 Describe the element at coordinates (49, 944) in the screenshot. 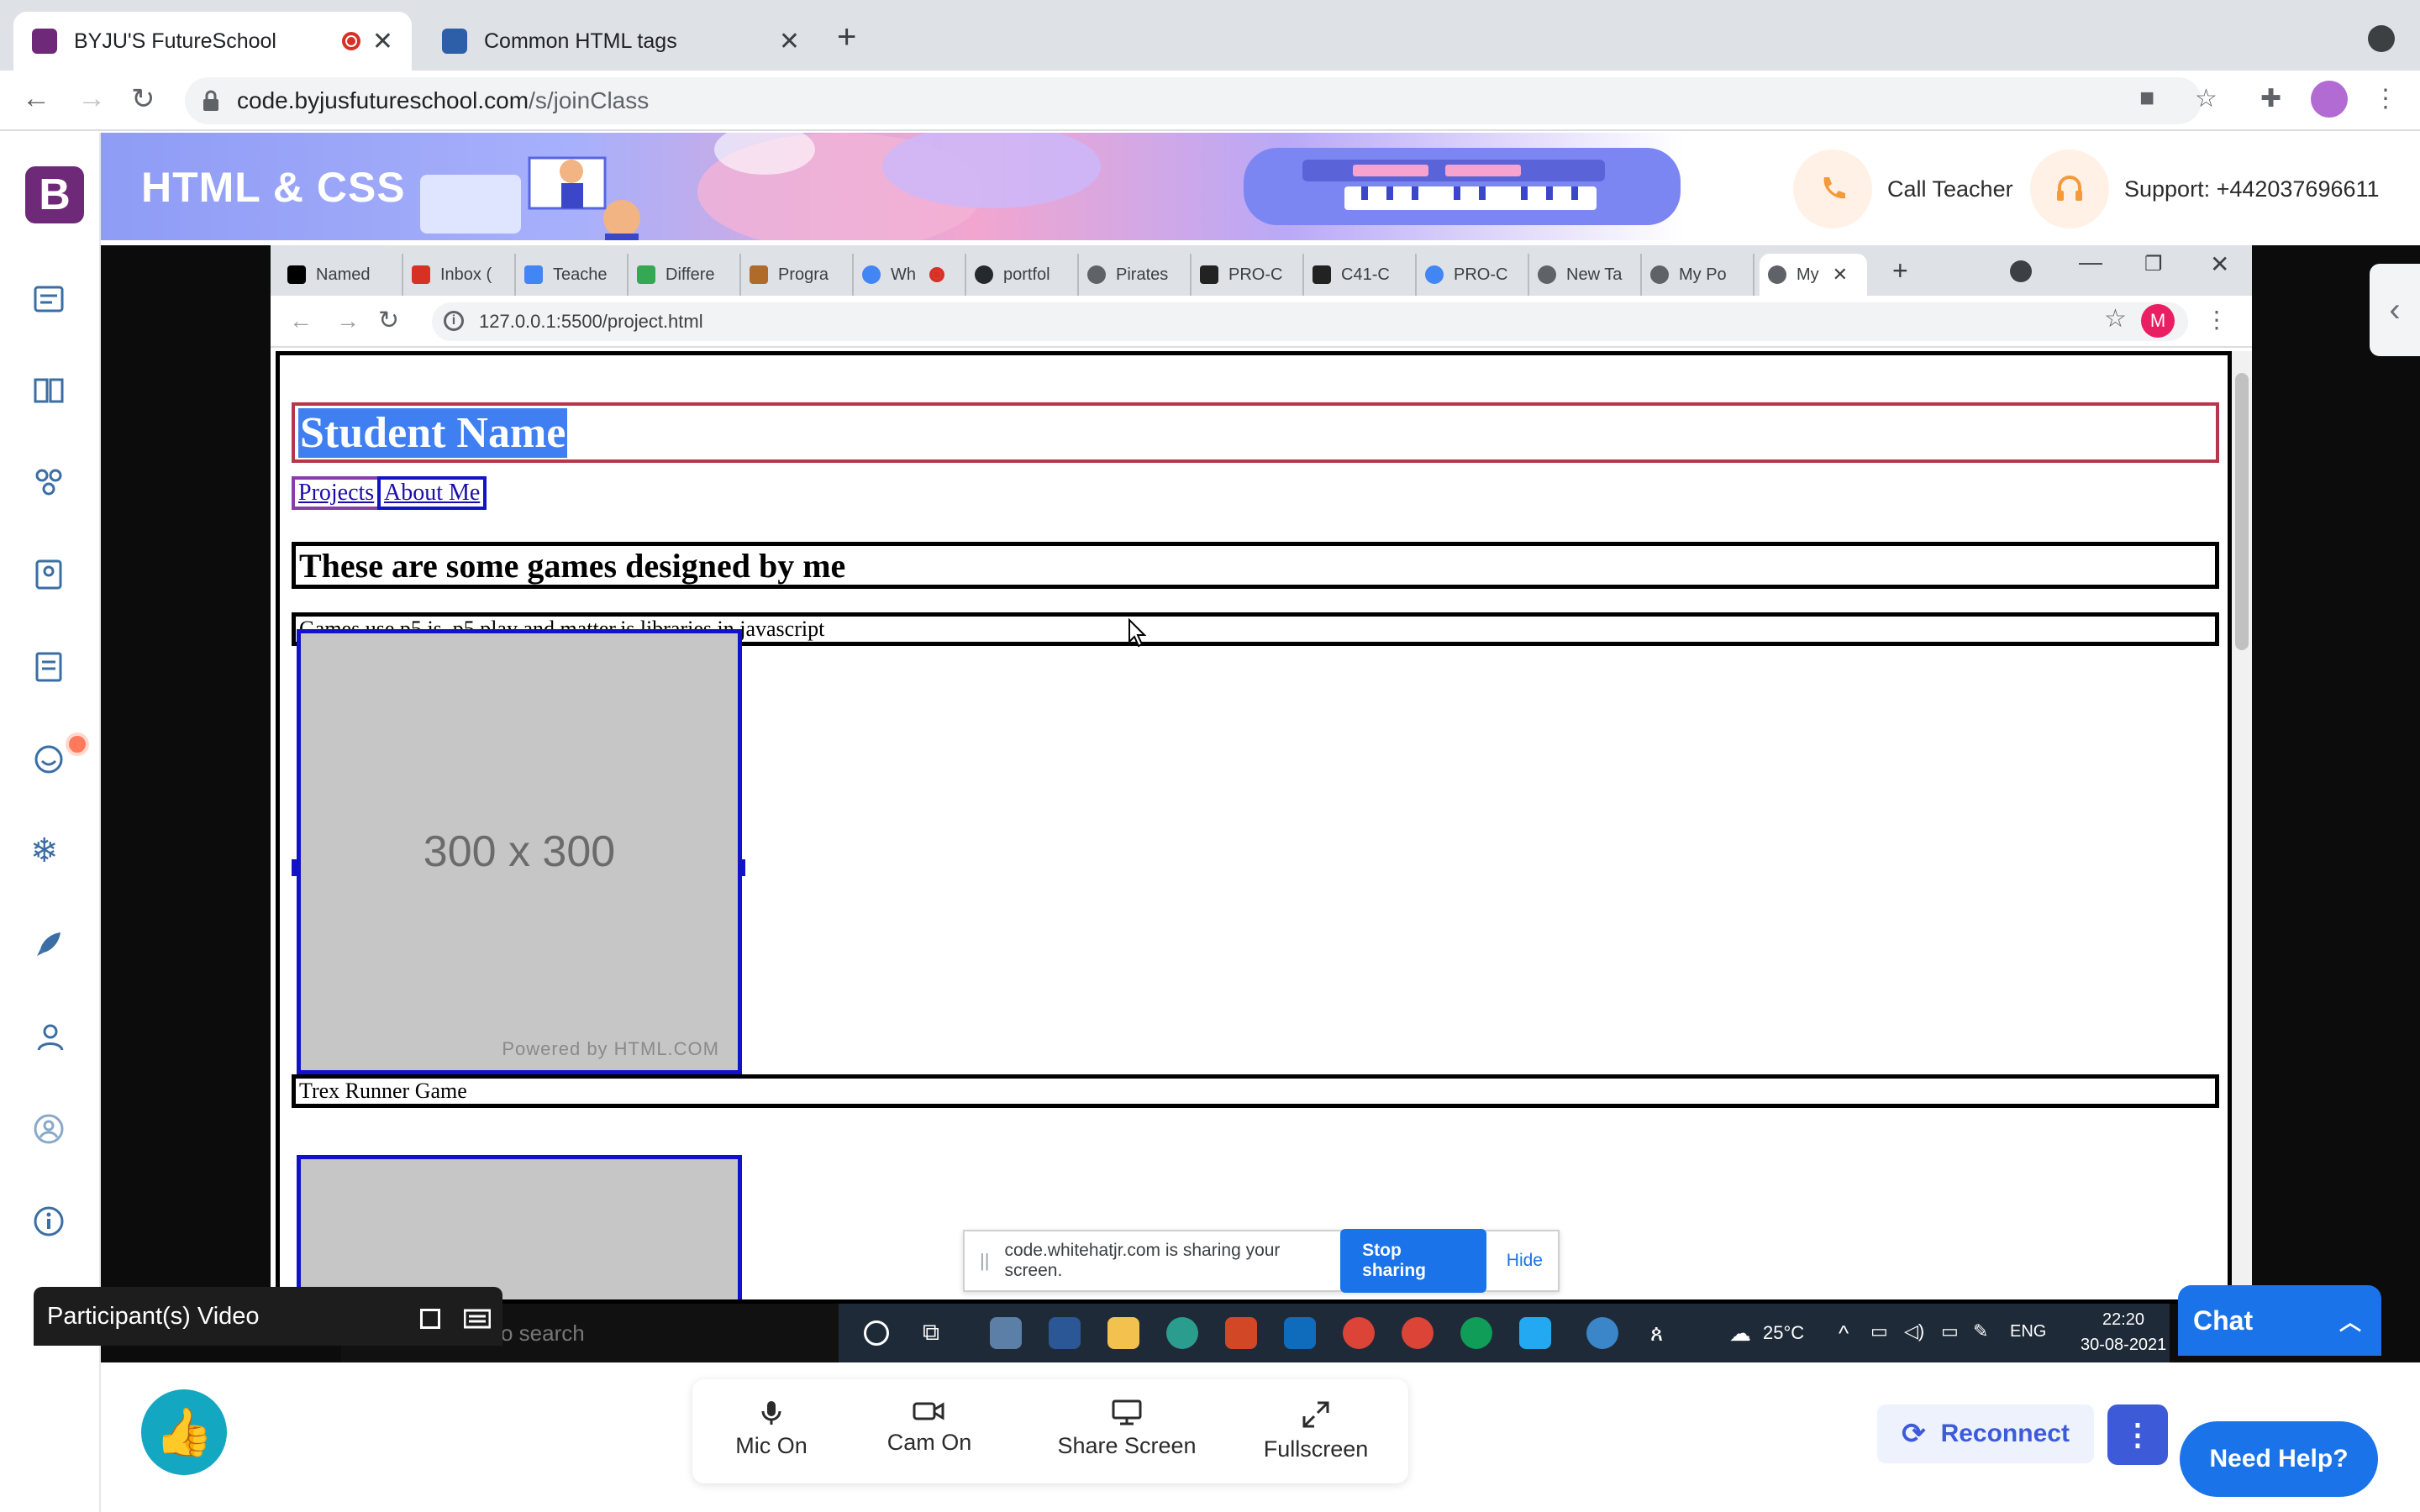

I see `rocket-icon` at that location.